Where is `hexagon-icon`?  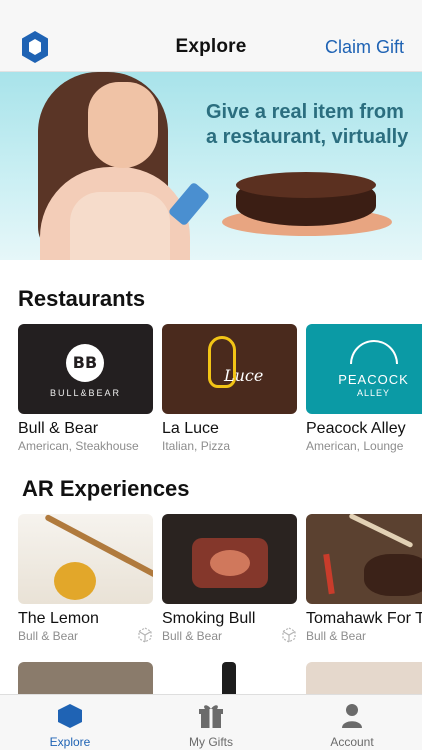
hexagon-icon is located at coordinates (70, 716).